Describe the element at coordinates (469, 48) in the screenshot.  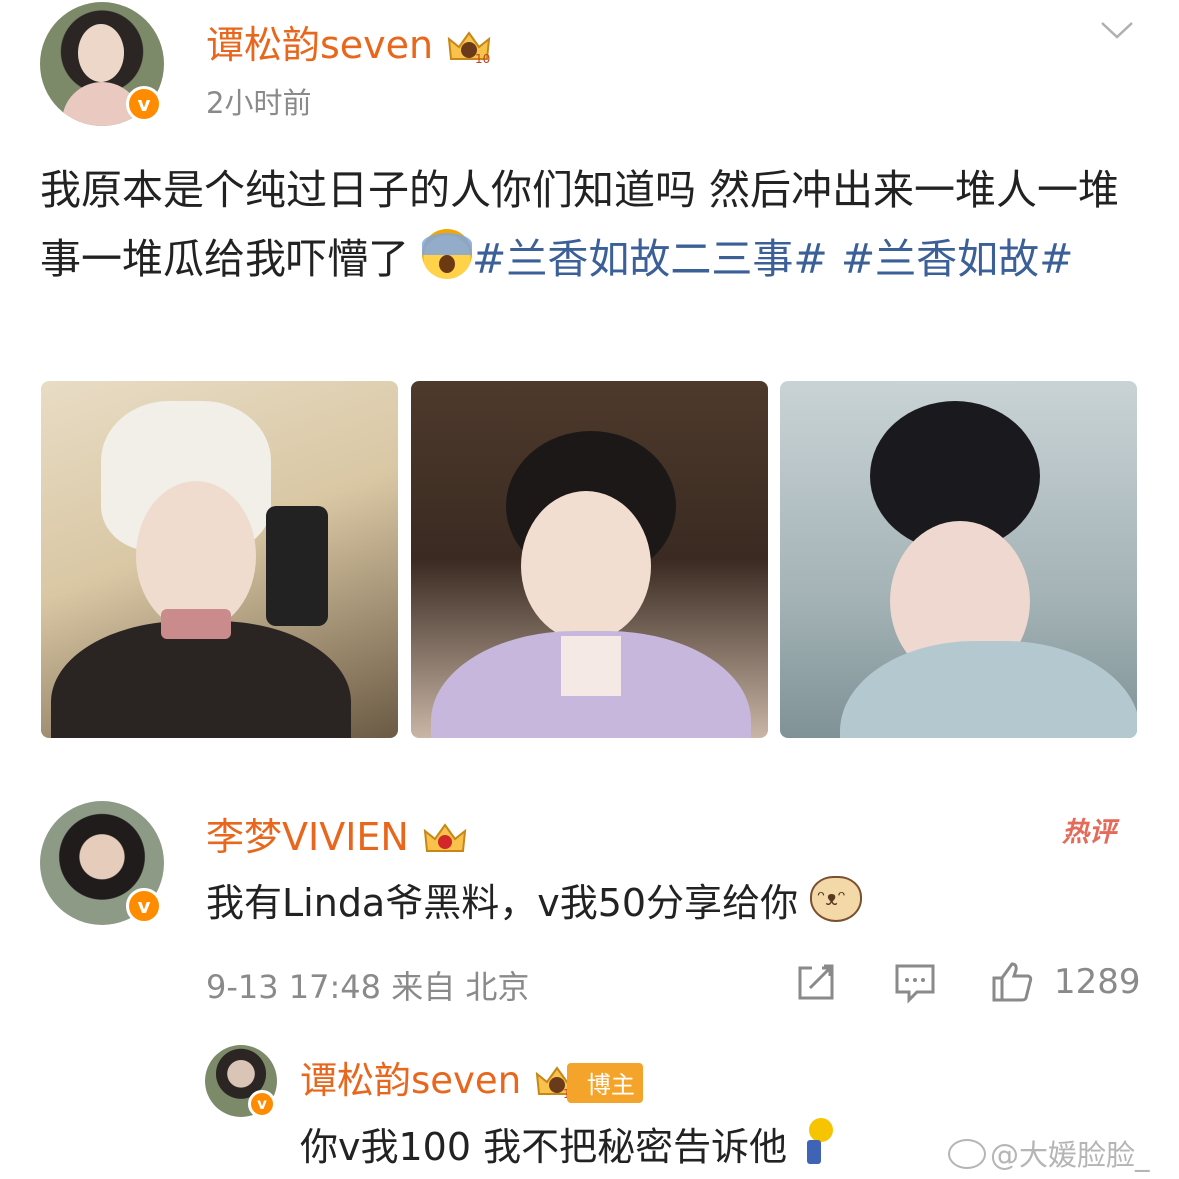
I see `member-crown-icon: 10` at that location.